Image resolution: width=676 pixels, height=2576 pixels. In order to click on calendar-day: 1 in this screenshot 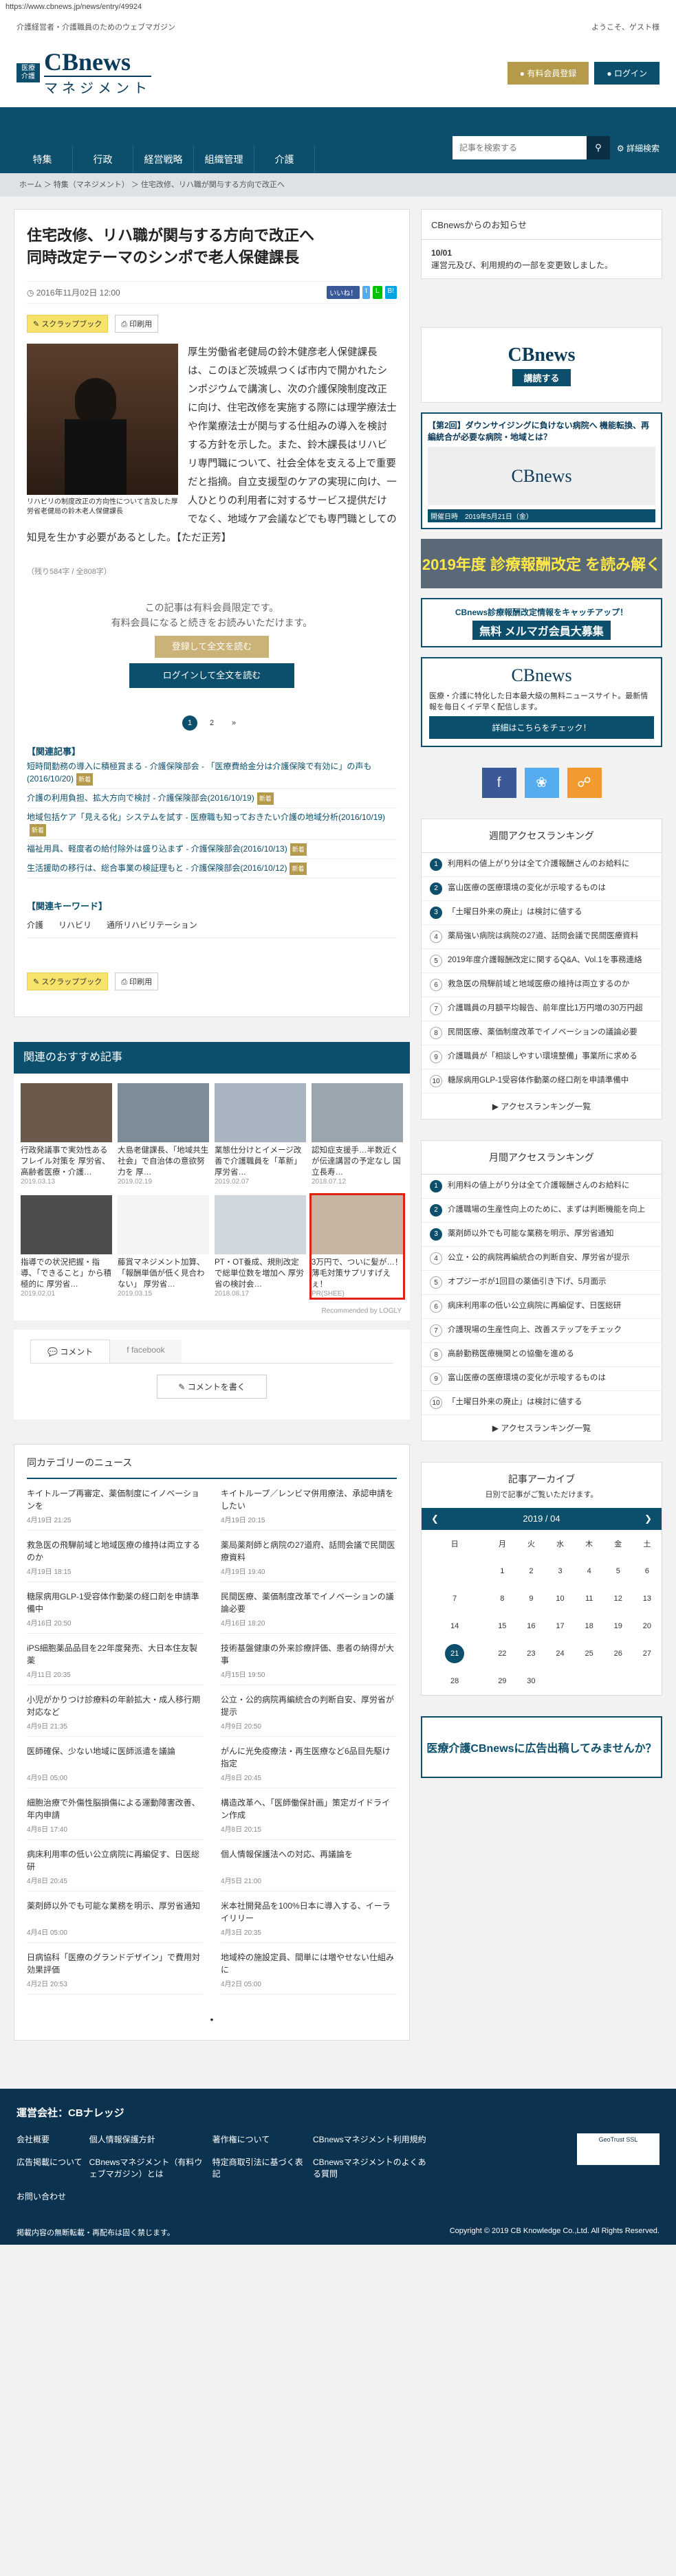, I will do `click(502, 1571)`.